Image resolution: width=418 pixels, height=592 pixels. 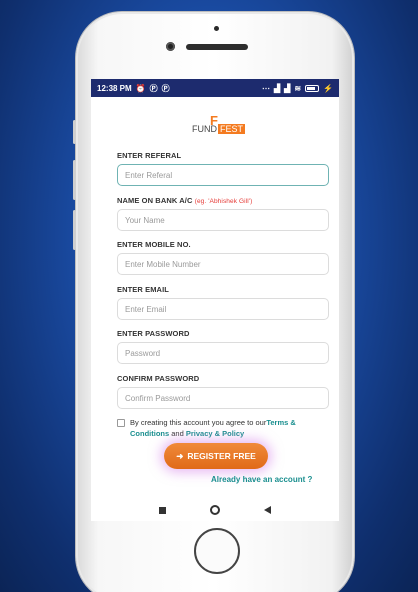 I want to click on register-button-label: REGISTER FREE, so click(x=221, y=456).